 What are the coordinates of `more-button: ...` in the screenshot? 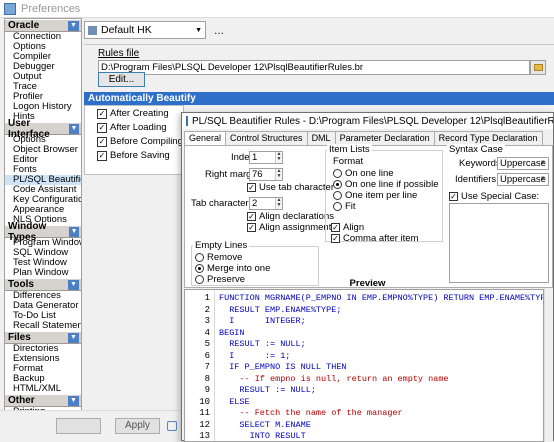 It's located at (219, 30).